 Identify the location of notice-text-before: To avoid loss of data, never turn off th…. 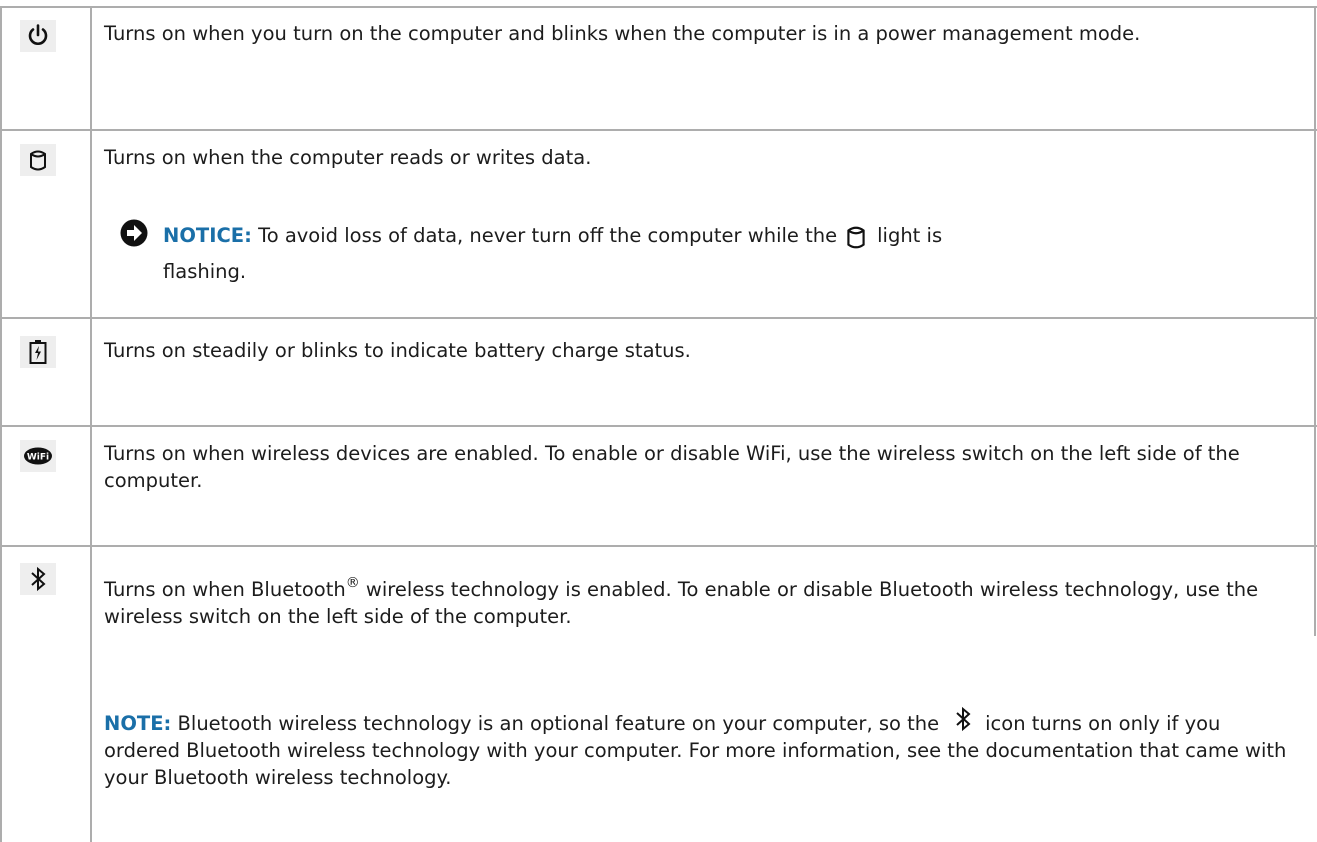
(548, 235).